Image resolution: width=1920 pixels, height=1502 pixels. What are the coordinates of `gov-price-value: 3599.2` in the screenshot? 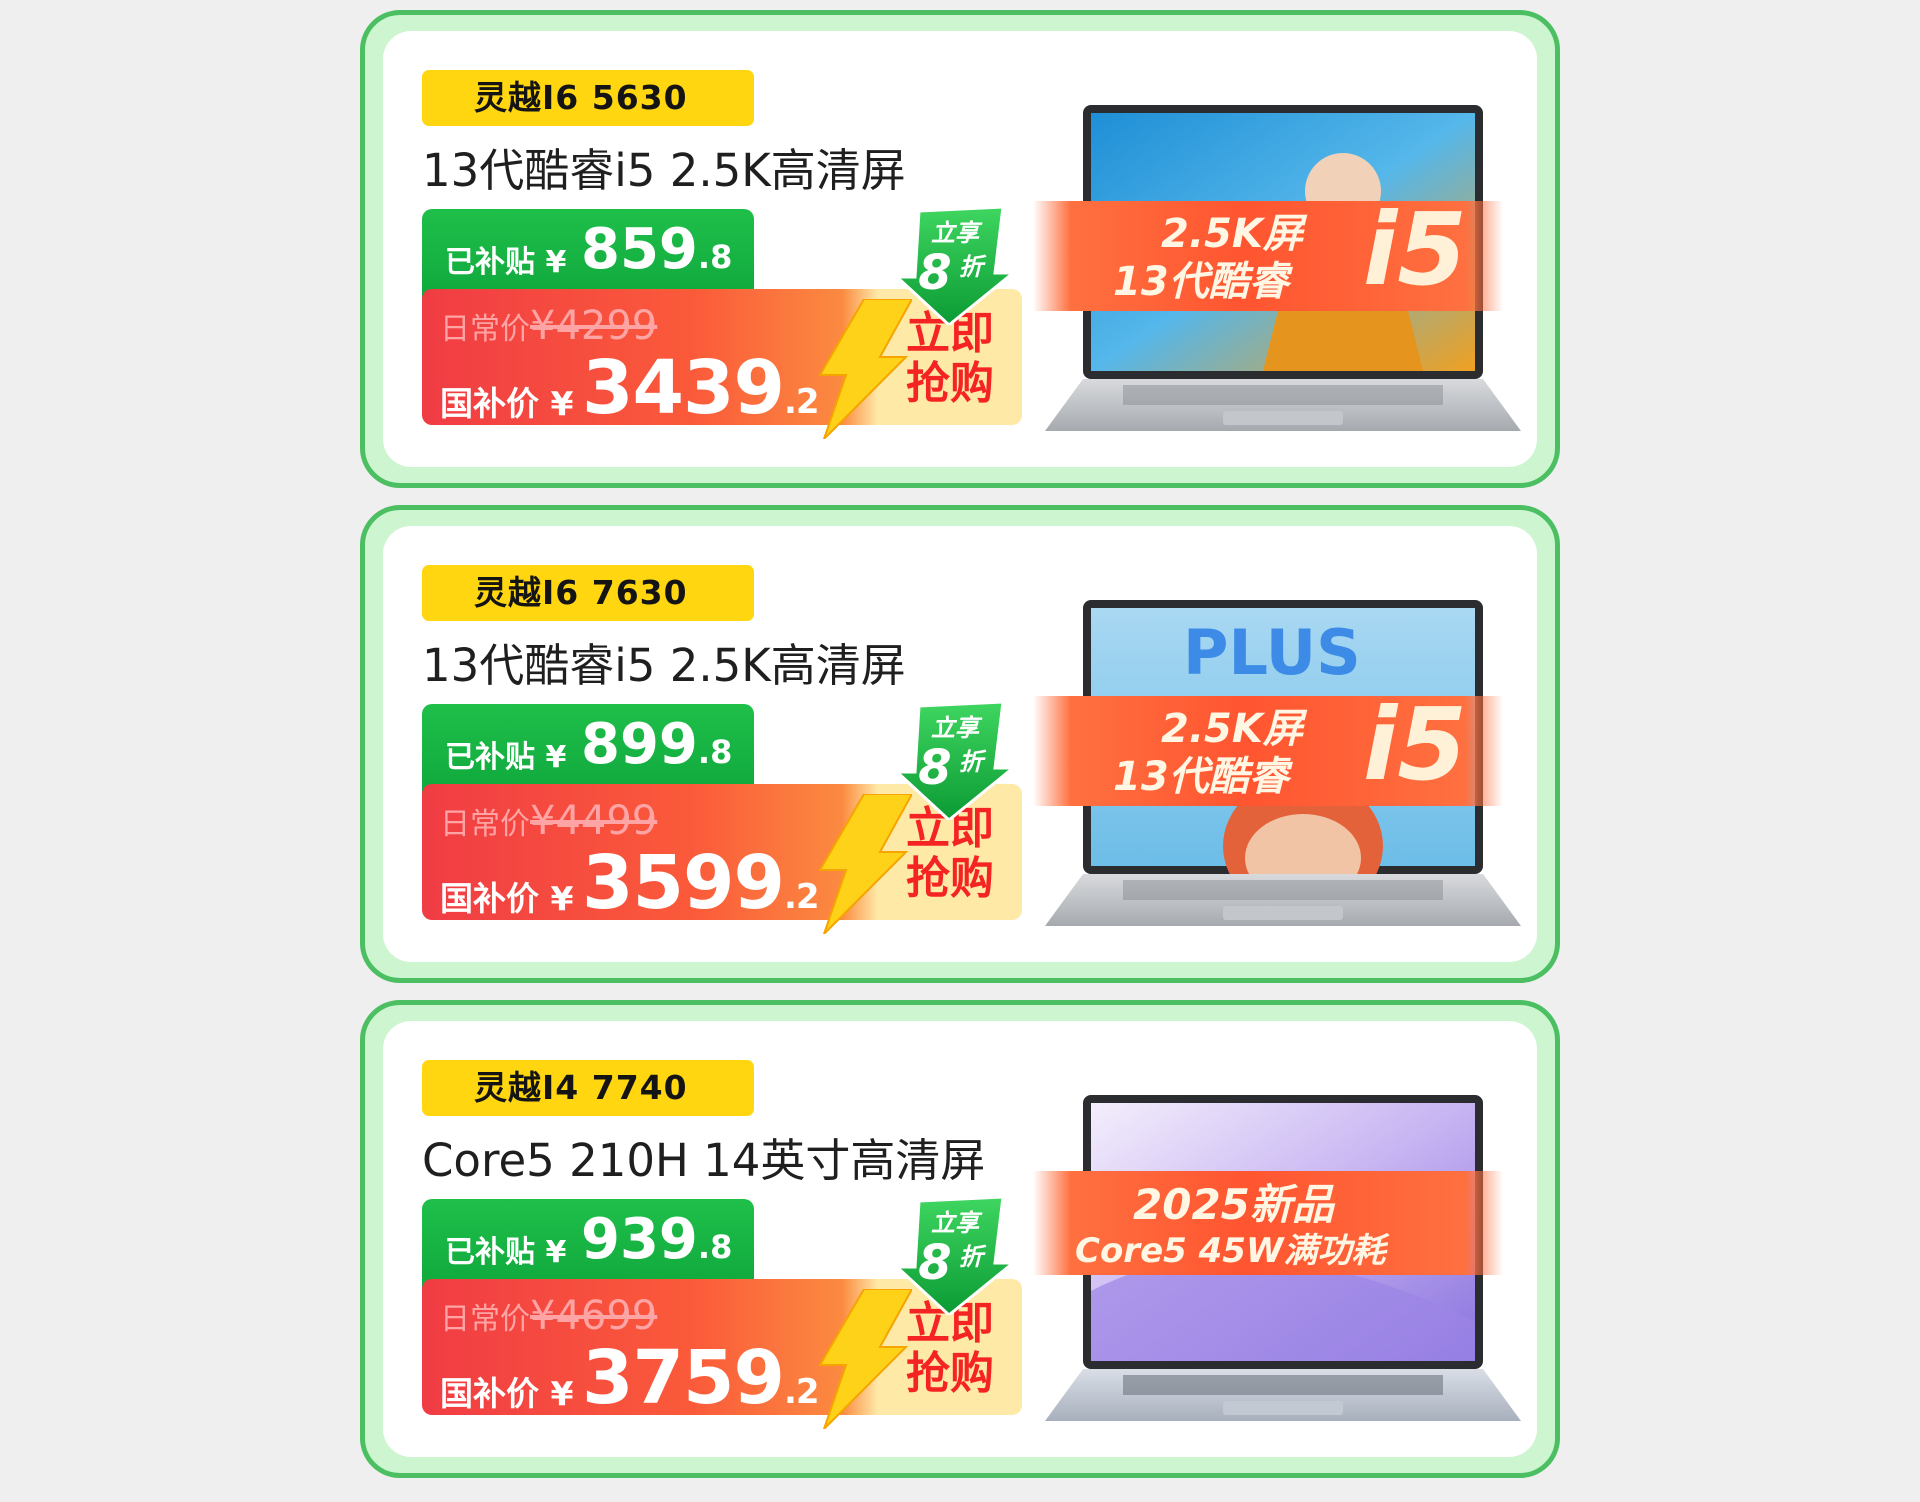 It's located at (701, 883).